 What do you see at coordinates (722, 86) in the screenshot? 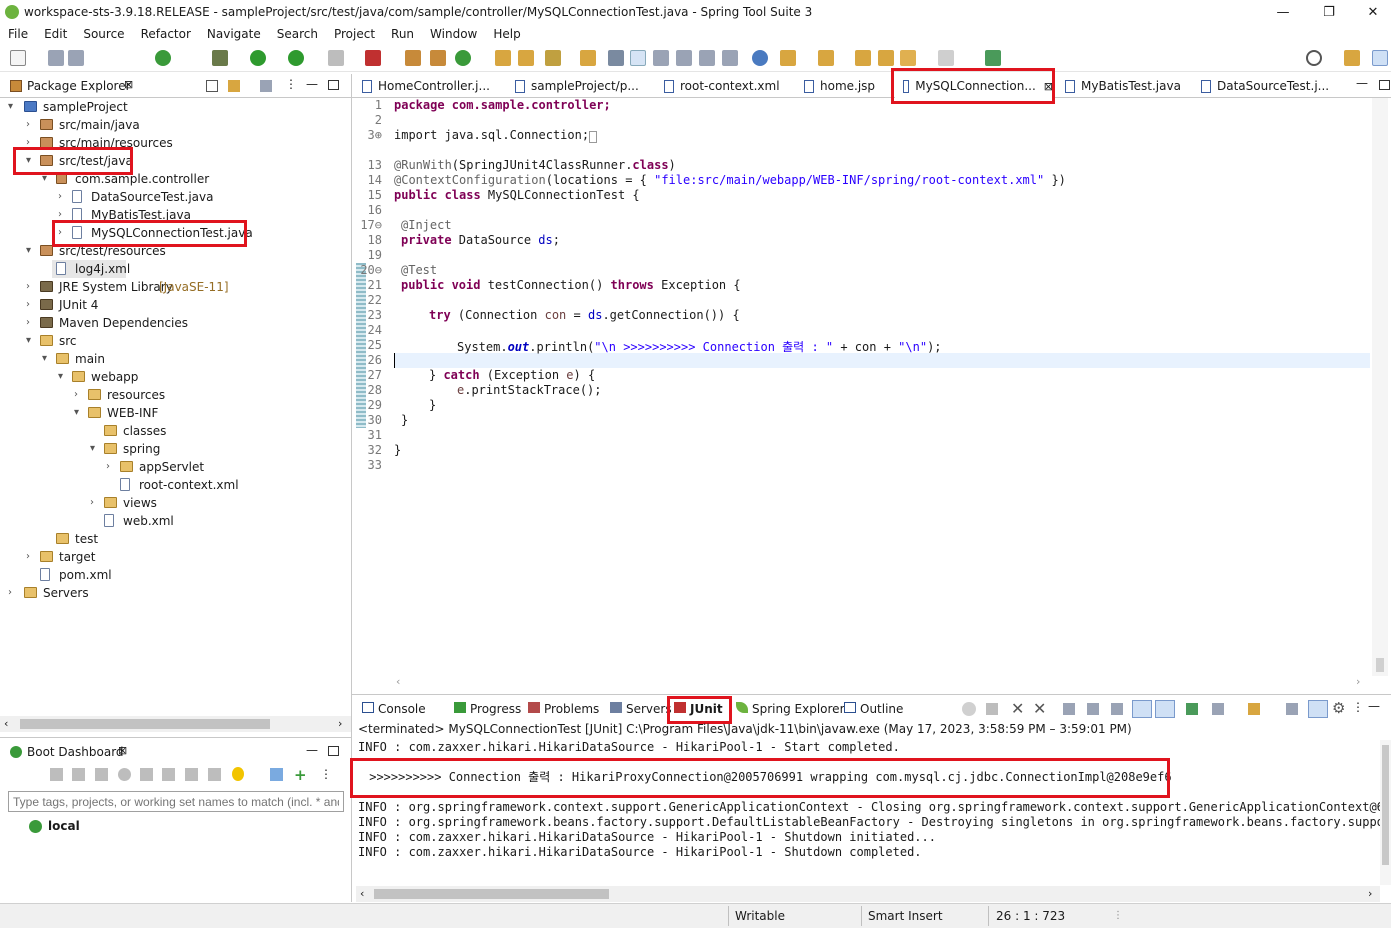
I see `editor-tab-root-context: root-context.xml` at bounding box center [722, 86].